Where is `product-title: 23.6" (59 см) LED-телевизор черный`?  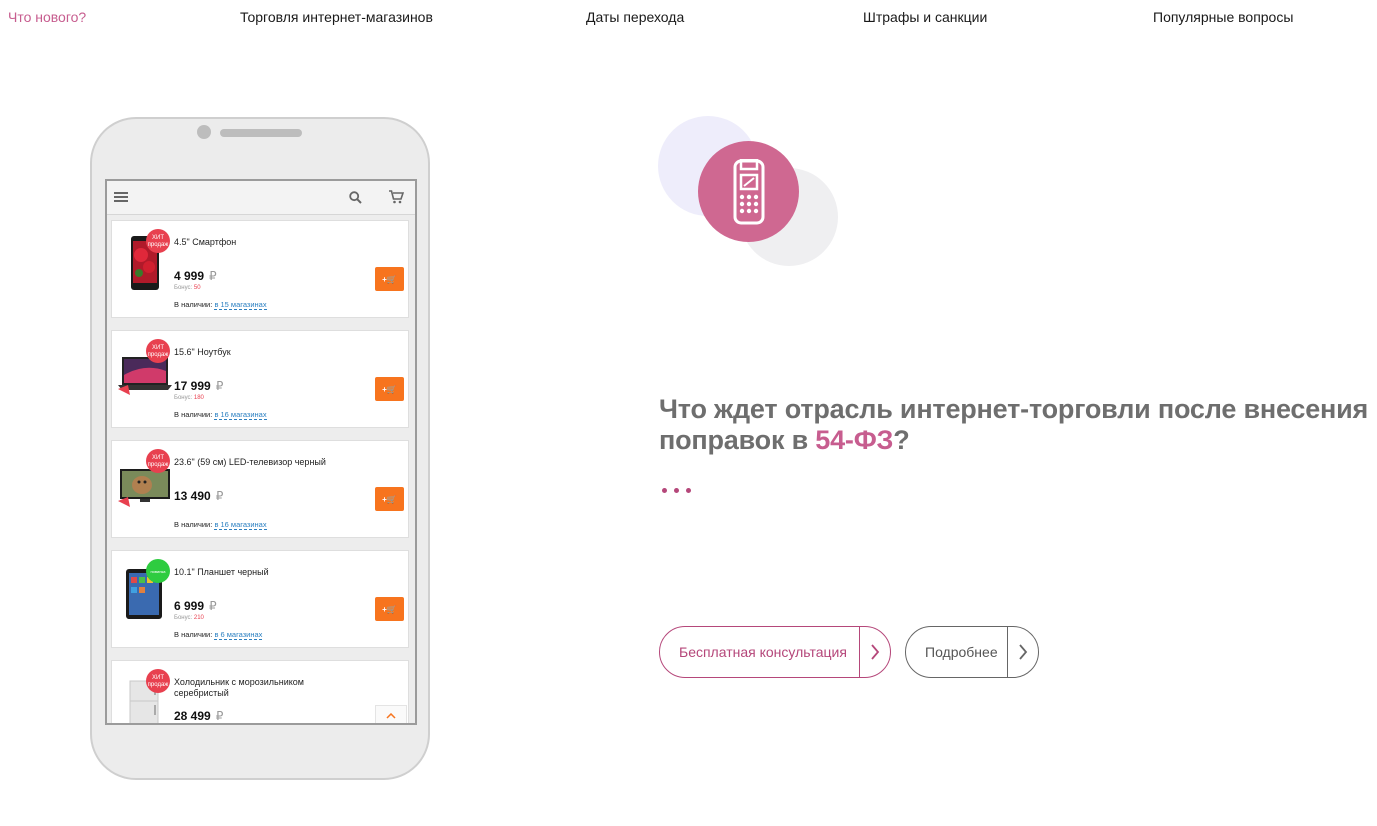
product-title: 23.6" (59 см) LED-телевизор черный is located at coordinates (254, 462).